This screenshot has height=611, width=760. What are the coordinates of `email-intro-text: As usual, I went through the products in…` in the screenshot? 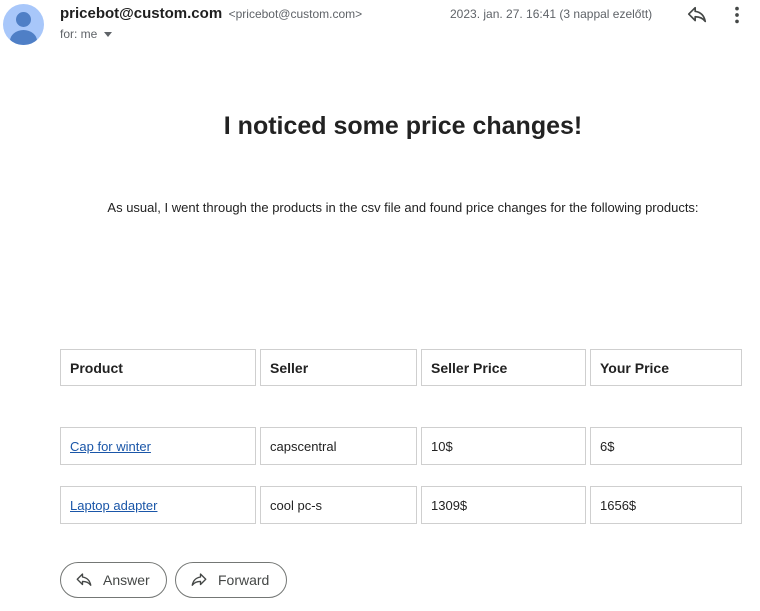 It's located at (403, 207).